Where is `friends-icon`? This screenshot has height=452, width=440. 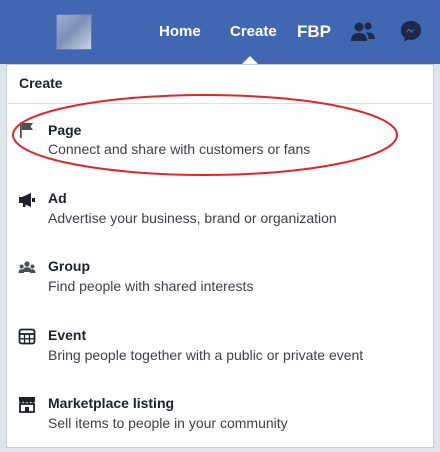
friends-icon is located at coordinates (363, 32).